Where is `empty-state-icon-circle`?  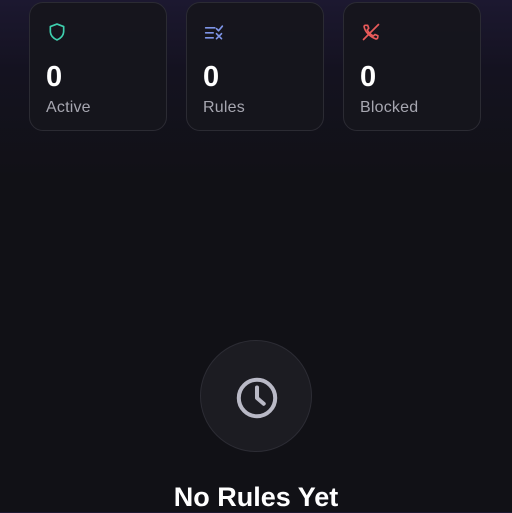 empty-state-icon-circle is located at coordinates (256, 396).